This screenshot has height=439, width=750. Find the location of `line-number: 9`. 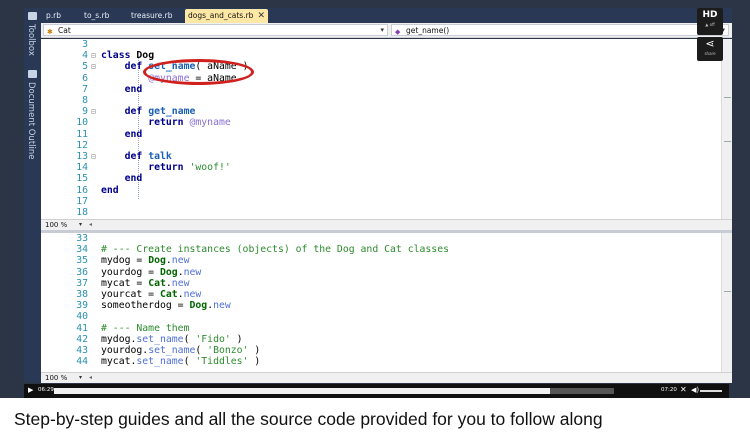

line-number: 9 is located at coordinates (85, 112).